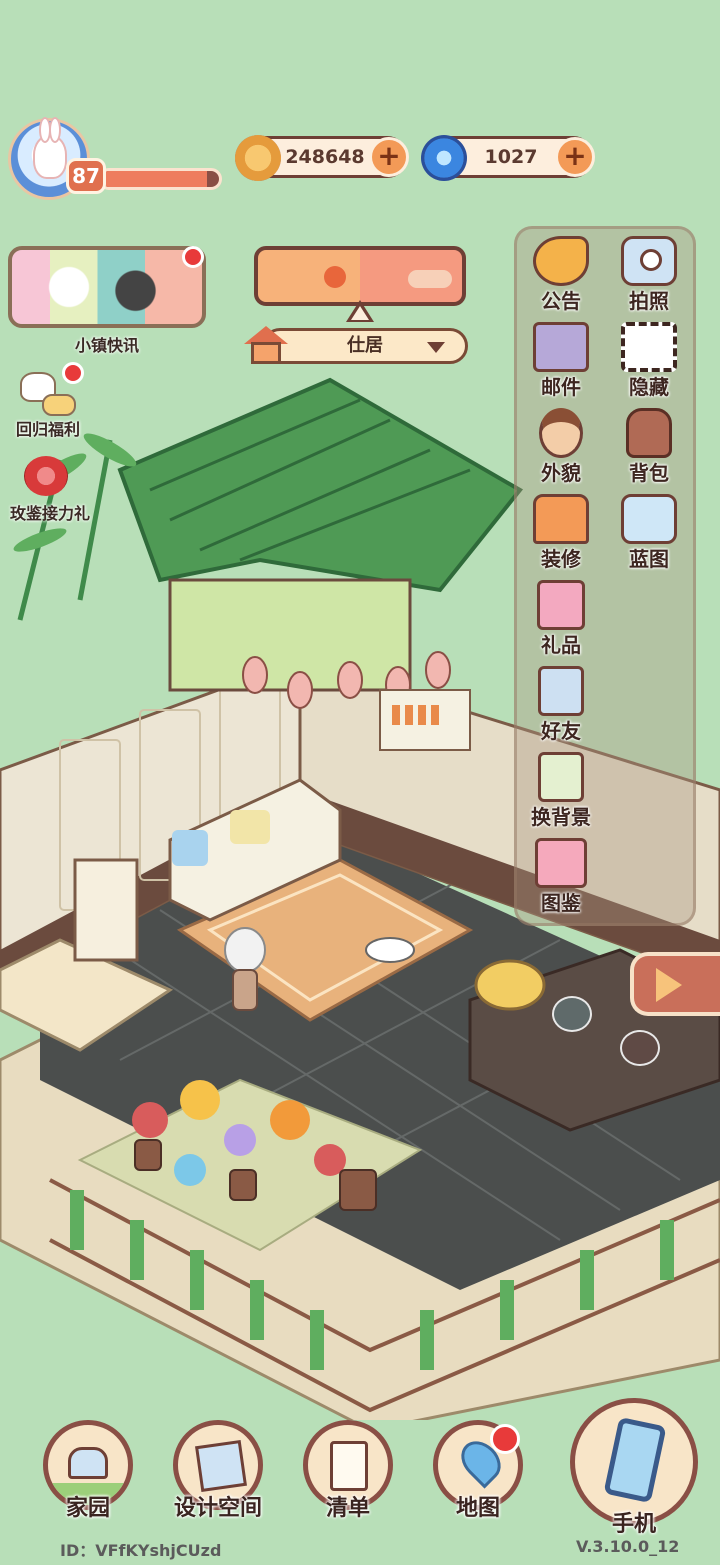 Image resolution: width=720 pixels, height=1565 pixels. Describe the element at coordinates (258, 158) in the screenshot. I see `coin-icon` at that location.